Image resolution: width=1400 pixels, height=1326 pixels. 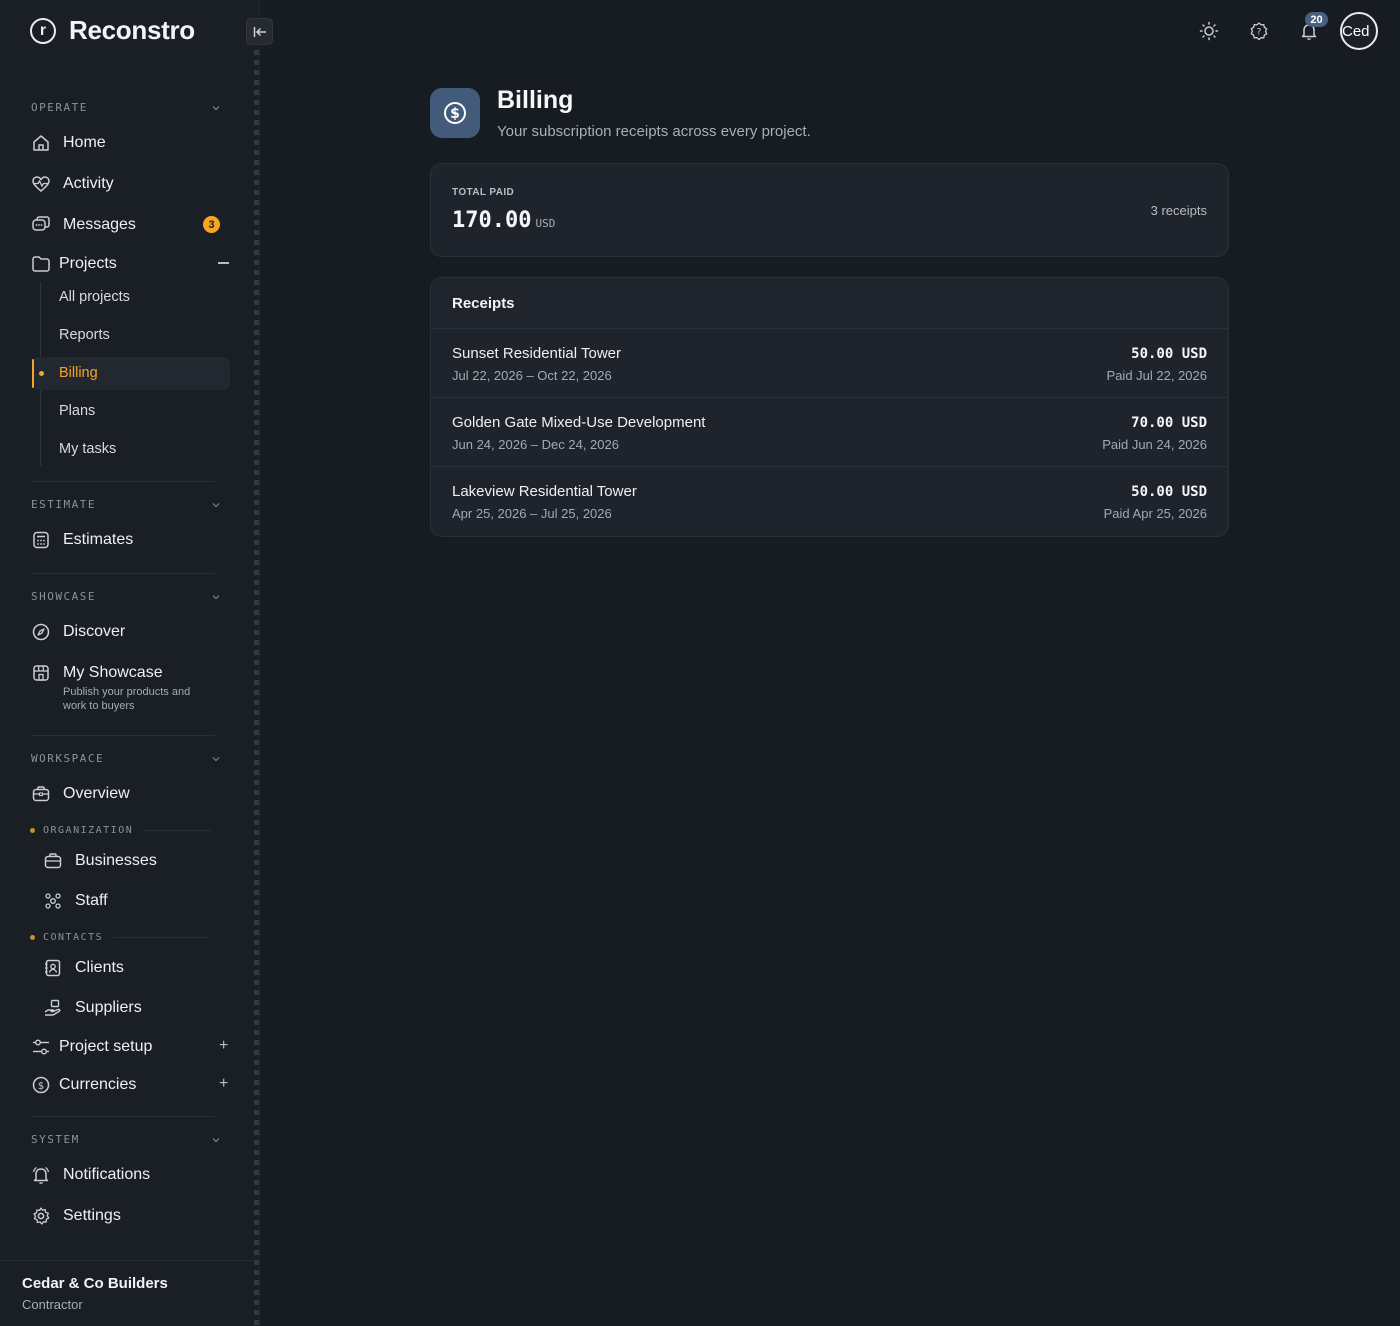 What do you see at coordinates (77, 411) in the screenshot?
I see `nav-plans: Plans` at bounding box center [77, 411].